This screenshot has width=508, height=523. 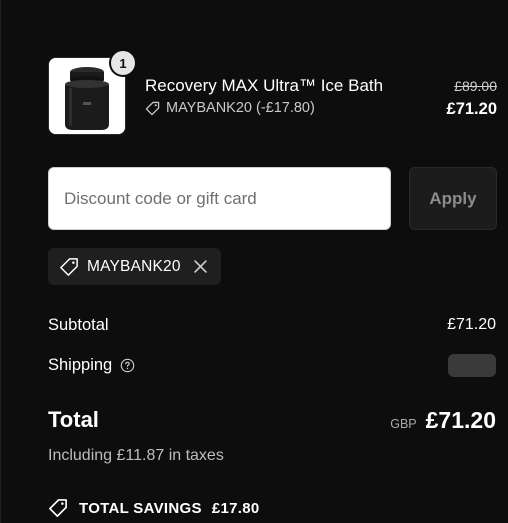 What do you see at coordinates (91, 93) in the screenshot?
I see `product-thumbnail: 1` at bounding box center [91, 93].